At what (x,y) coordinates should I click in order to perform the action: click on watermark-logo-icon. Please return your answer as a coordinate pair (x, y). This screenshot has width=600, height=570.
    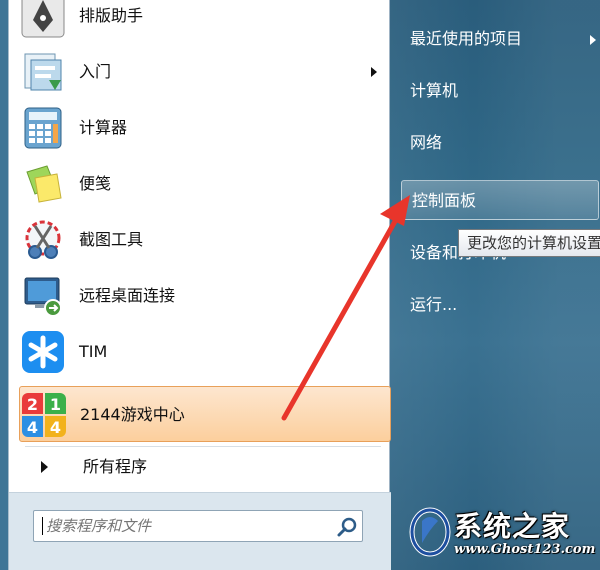
    Looking at the image, I should click on (430, 532).